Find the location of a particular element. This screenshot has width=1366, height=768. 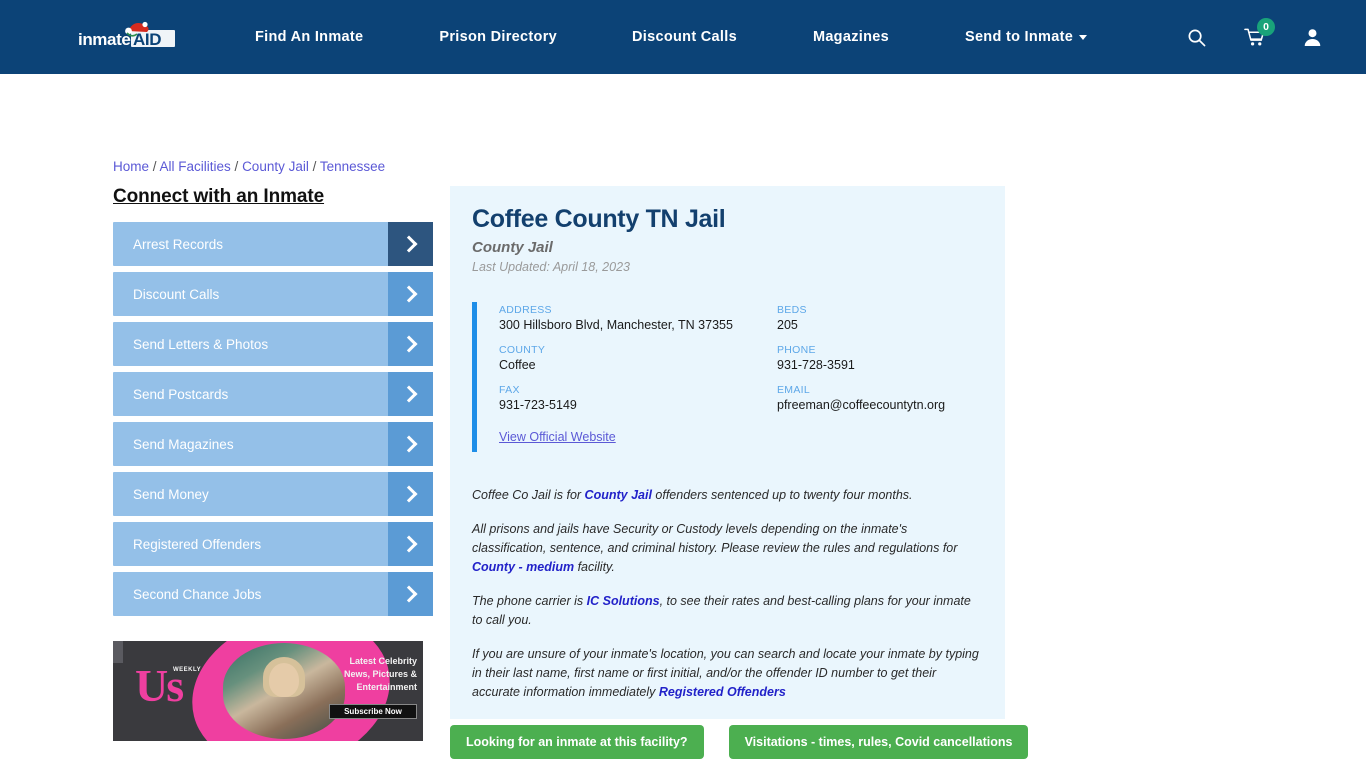

sidebar-item-send-letters-photos: Send Letters & Photos is located at coordinates (273, 344).